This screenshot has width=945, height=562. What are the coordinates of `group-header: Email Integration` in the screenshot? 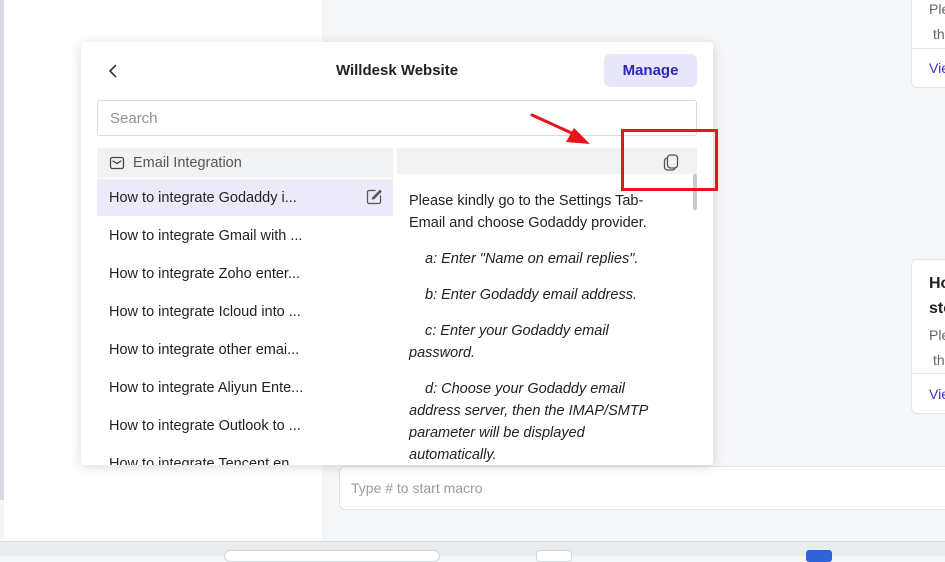 It's located at (245, 163).